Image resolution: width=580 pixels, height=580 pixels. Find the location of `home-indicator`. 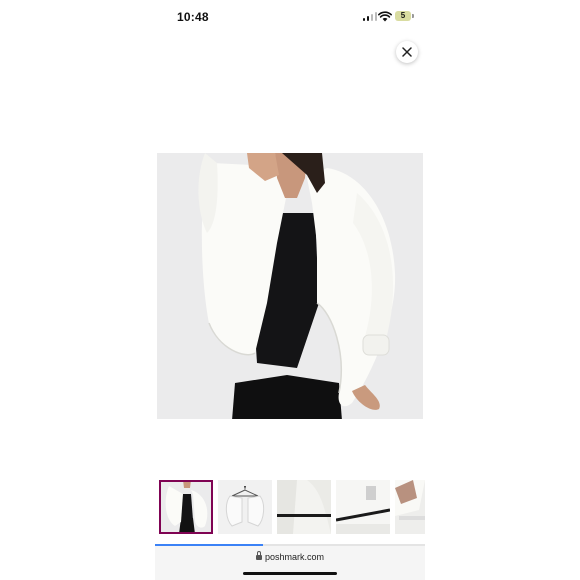

home-indicator is located at coordinates (290, 573).